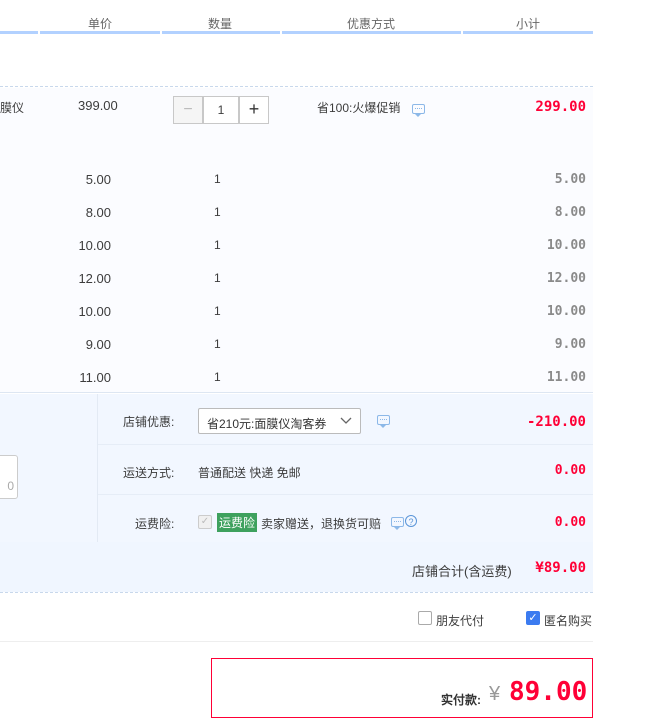 This screenshot has width=671, height=718. Describe the element at coordinates (560, 568) in the screenshot. I see `shop-total-amount: ¥89.00` at that location.